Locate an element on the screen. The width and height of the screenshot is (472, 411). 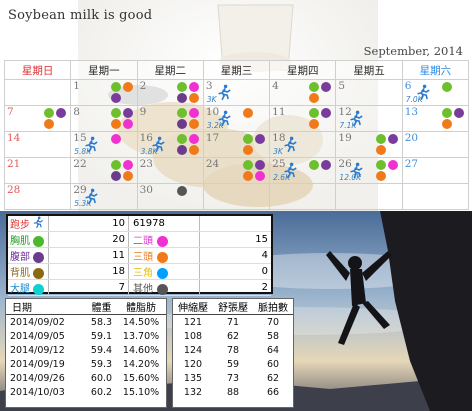
table-cell: 60 is located at coordinates (273, 364).